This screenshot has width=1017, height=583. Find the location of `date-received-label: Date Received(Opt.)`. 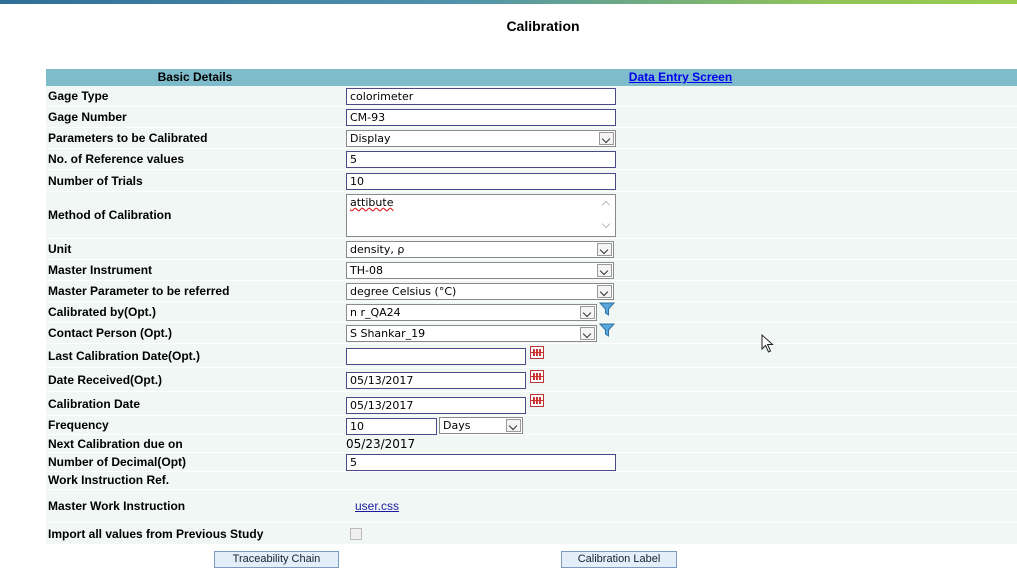

date-received-label: Date Received(Opt.) is located at coordinates (105, 380).